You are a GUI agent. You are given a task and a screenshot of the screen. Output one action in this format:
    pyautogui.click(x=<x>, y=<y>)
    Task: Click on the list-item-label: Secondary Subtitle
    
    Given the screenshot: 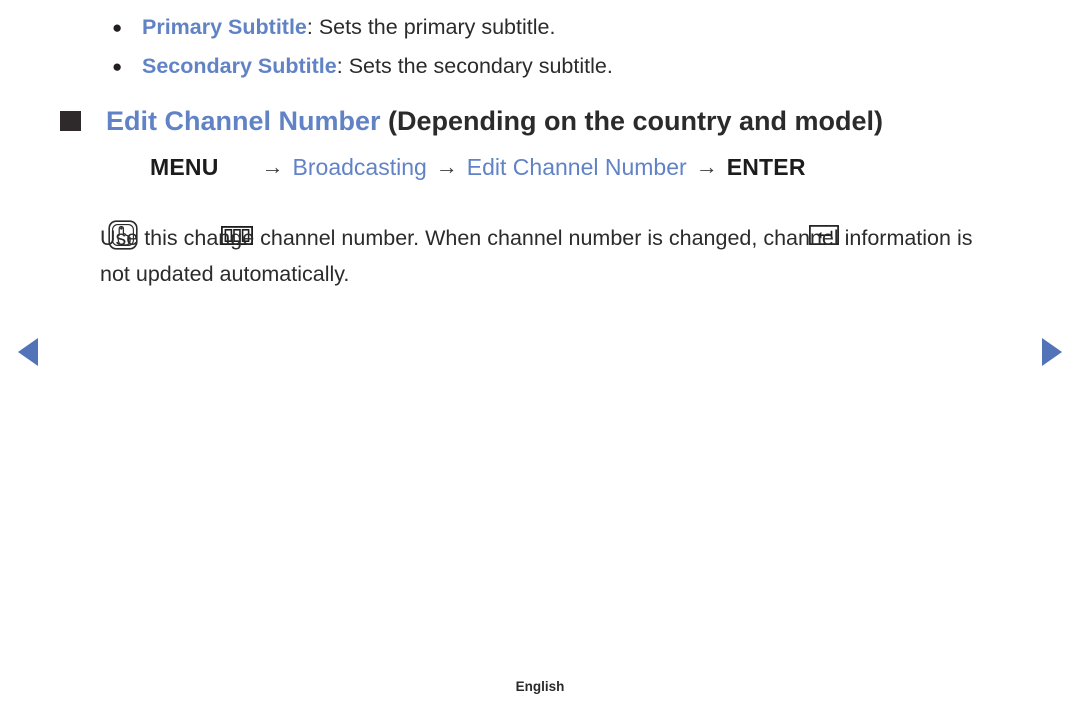 What is the action you would take?
    pyautogui.click(x=239, y=66)
    